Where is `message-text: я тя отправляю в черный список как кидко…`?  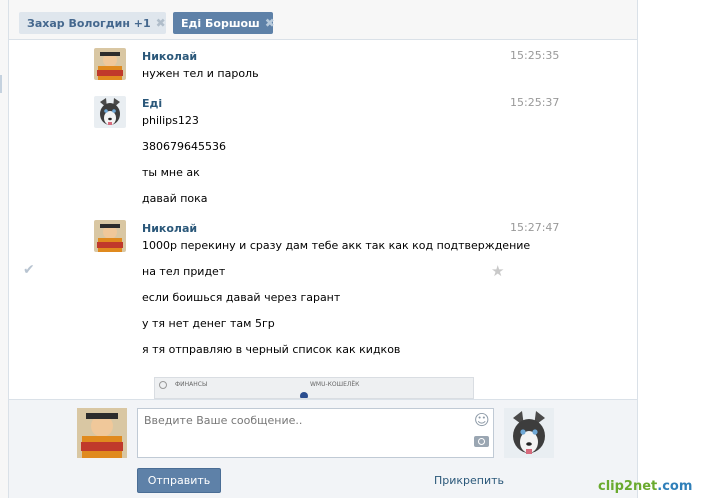 message-text: я тя отправляю в черный список как кидко… is located at coordinates (271, 349).